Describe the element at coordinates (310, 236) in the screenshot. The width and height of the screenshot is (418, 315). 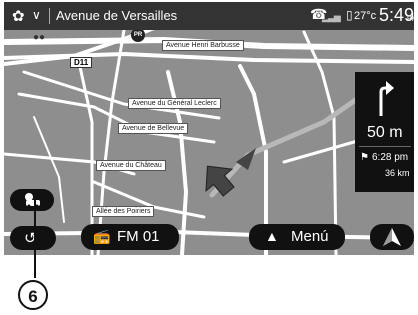
I see `menu-label: Menú` at that location.